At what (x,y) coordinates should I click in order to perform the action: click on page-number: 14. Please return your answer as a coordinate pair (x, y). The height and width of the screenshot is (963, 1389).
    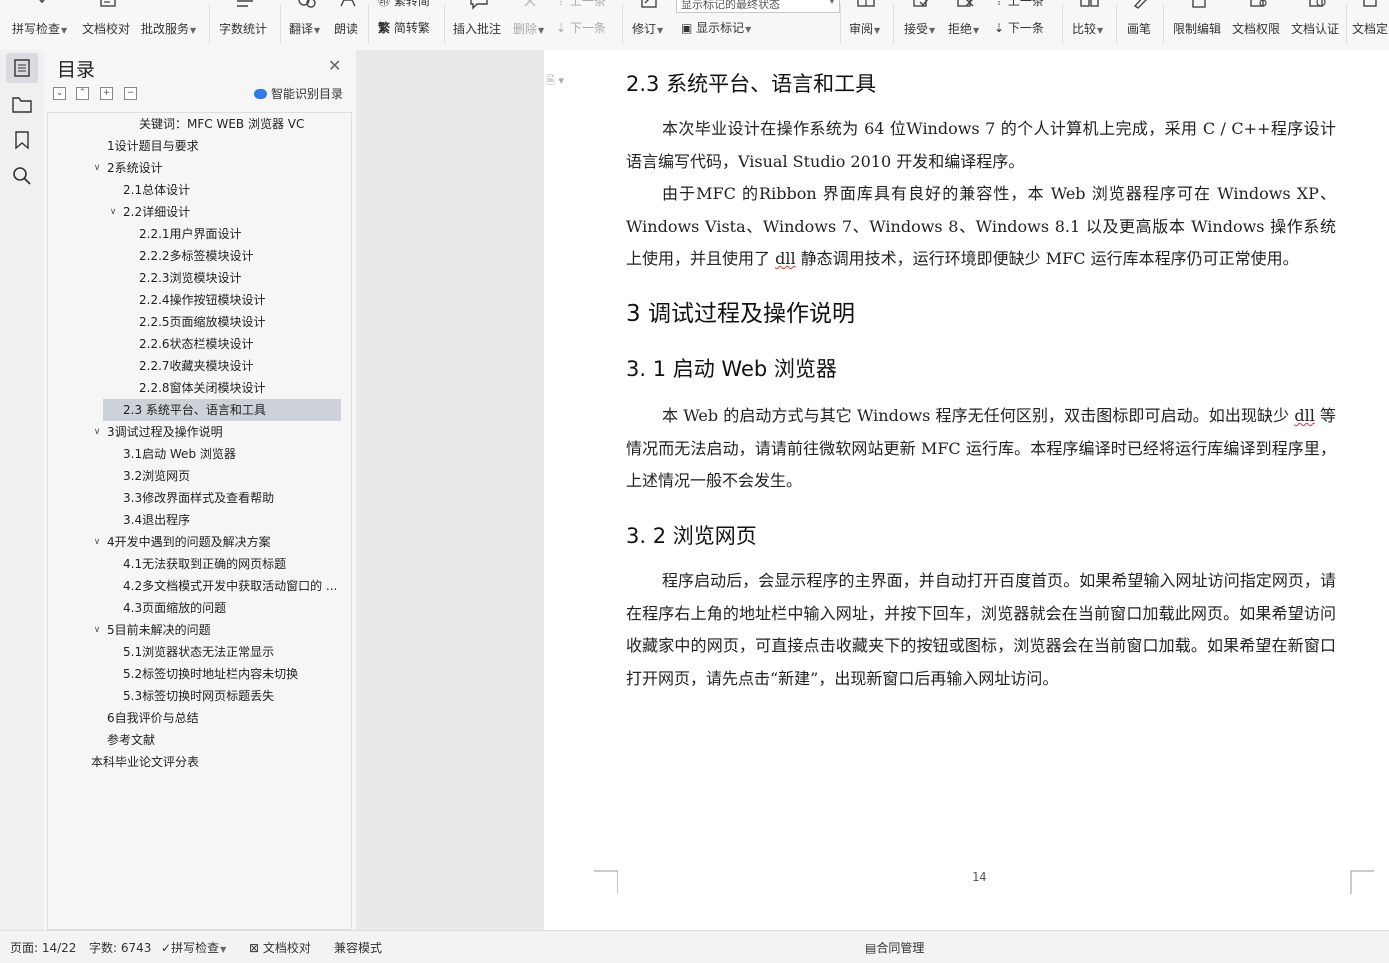
    Looking at the image, I should click on (979, 877).